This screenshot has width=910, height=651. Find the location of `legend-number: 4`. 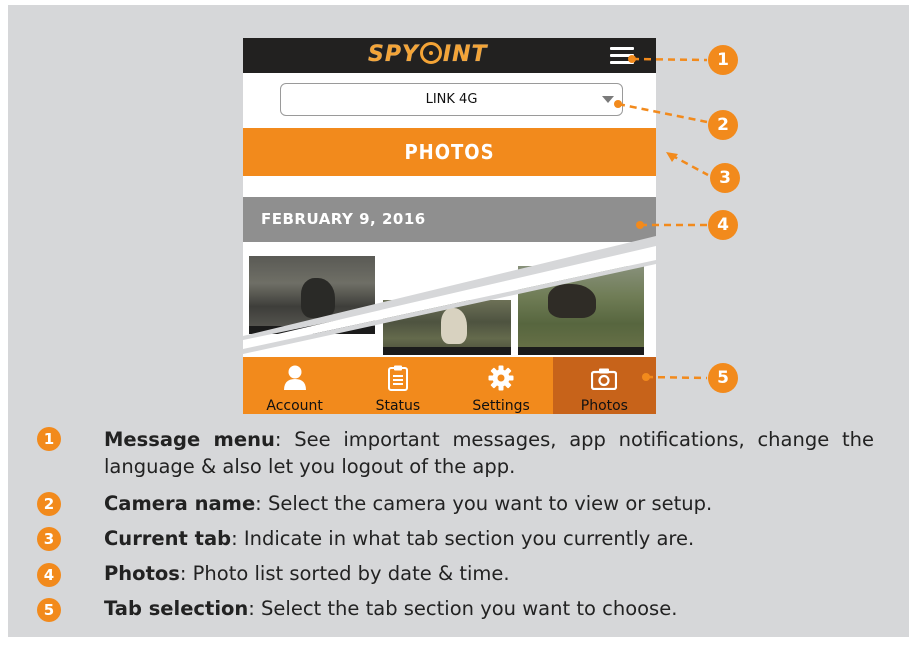

legend-number: 4 is located at coordinates (49, 575).